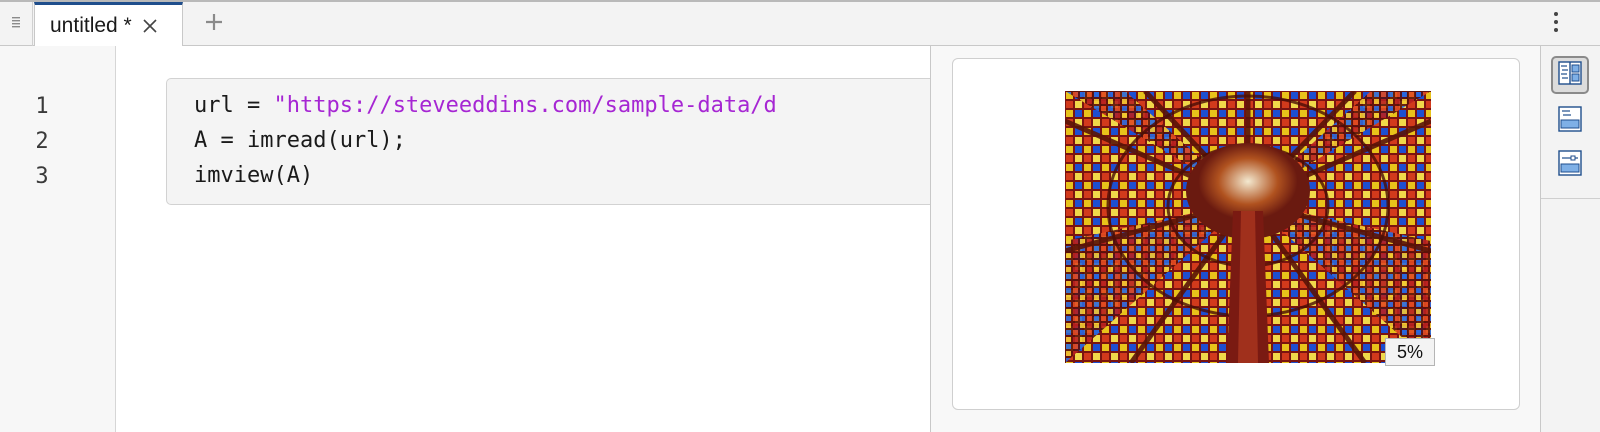 This screenshot has width=1600, height=432. What do you see at coordinates (42, 106) in the screenshot?
I see `line-number: 1` at bounding box center [42, 106].